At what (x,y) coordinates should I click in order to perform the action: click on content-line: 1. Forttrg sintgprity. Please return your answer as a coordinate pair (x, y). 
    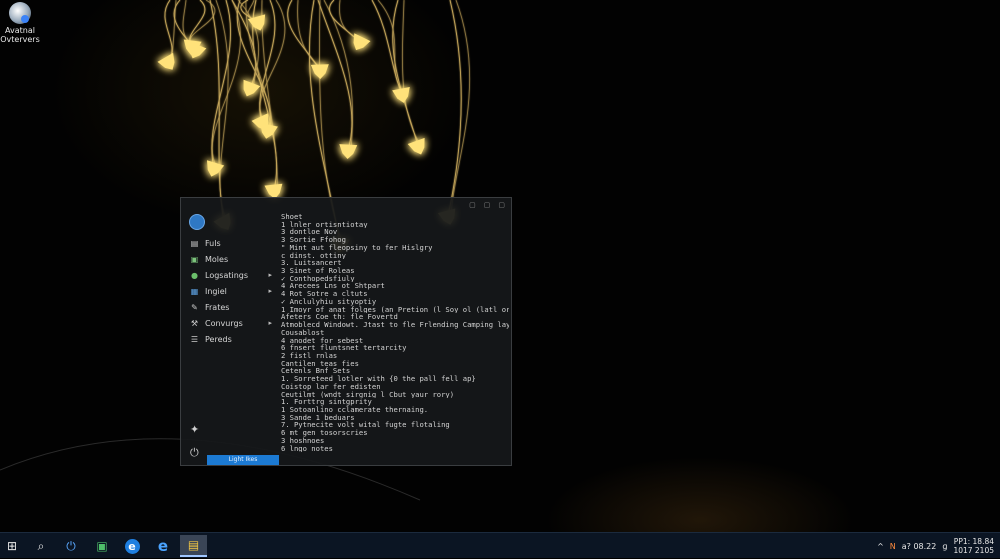
    Looking at the image, I should click on (395, 402).